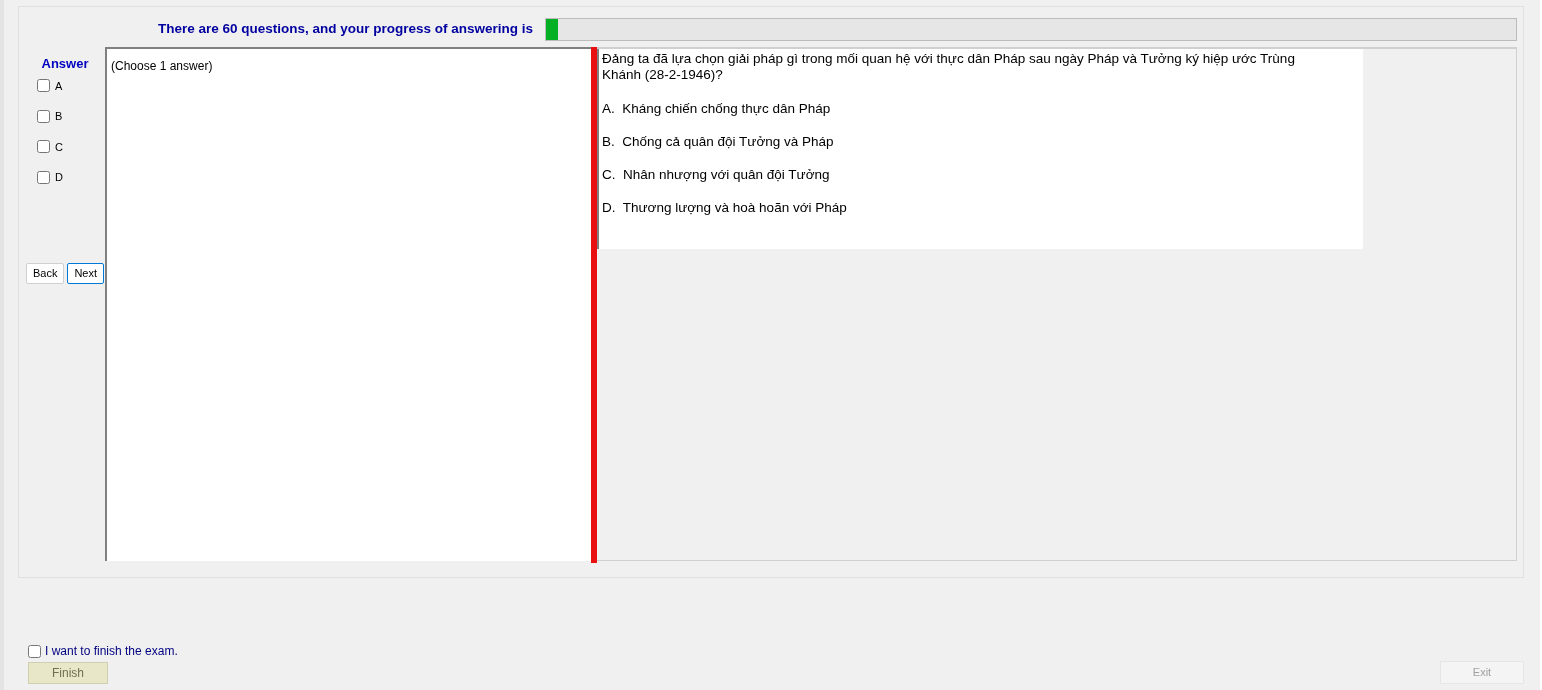 Image resolution: width=1542 pixels, height=690 pixels. I want to click on finish-button: Finish, so click(68, 673).